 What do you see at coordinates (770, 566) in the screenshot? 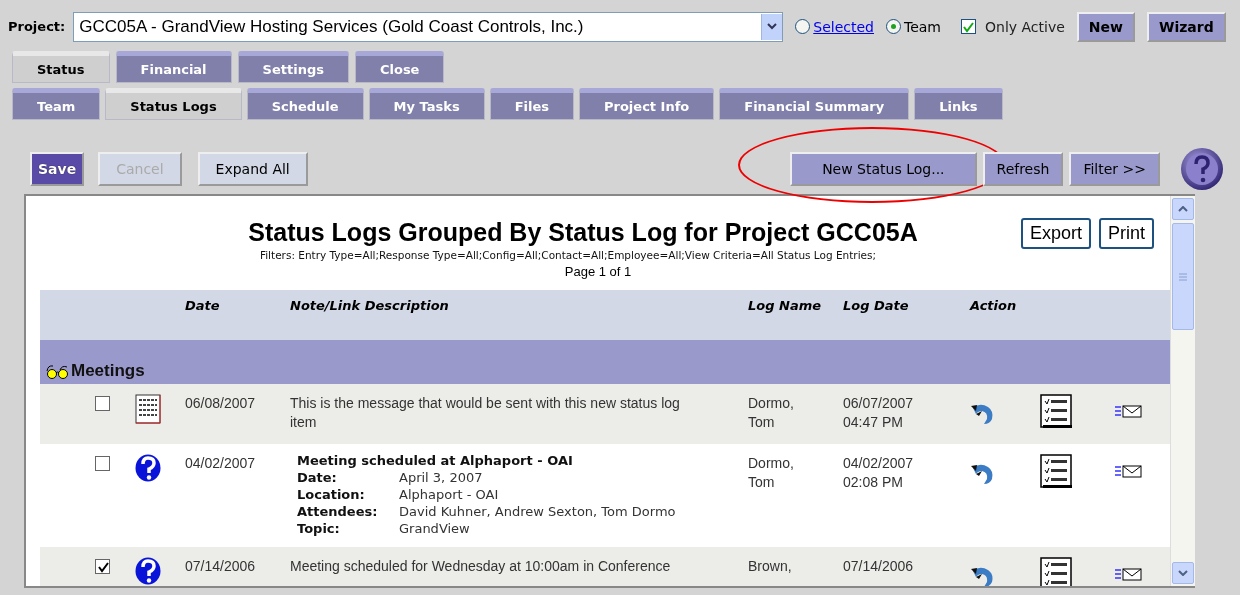
I see `log-name-cell-text: Brown,` at bounding box center [770, 566].